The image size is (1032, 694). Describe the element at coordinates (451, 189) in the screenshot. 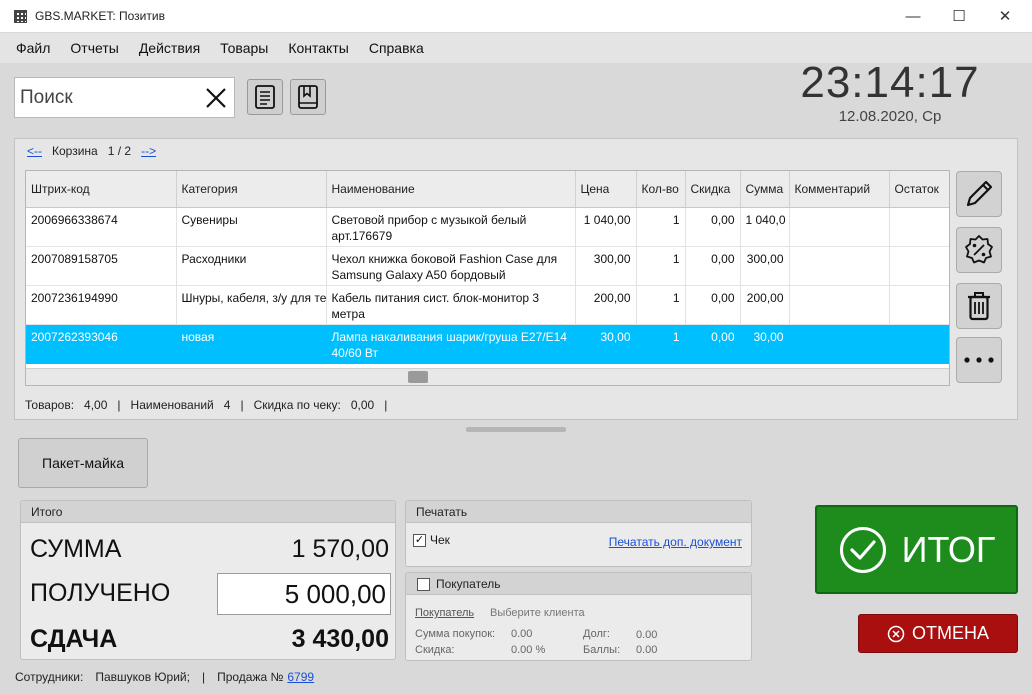

I see `col-name: Наименование` at that location.